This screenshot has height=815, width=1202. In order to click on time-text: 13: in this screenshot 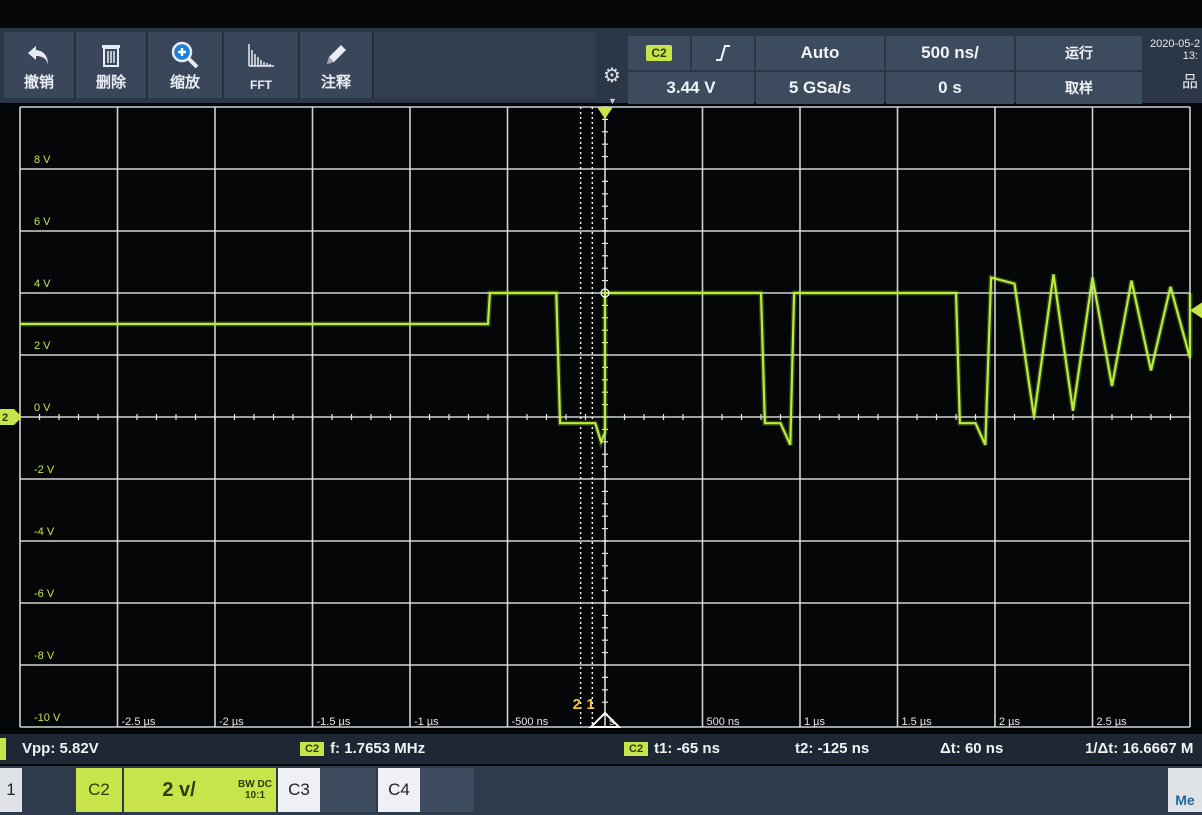, I will do `click(1190, 56)`.